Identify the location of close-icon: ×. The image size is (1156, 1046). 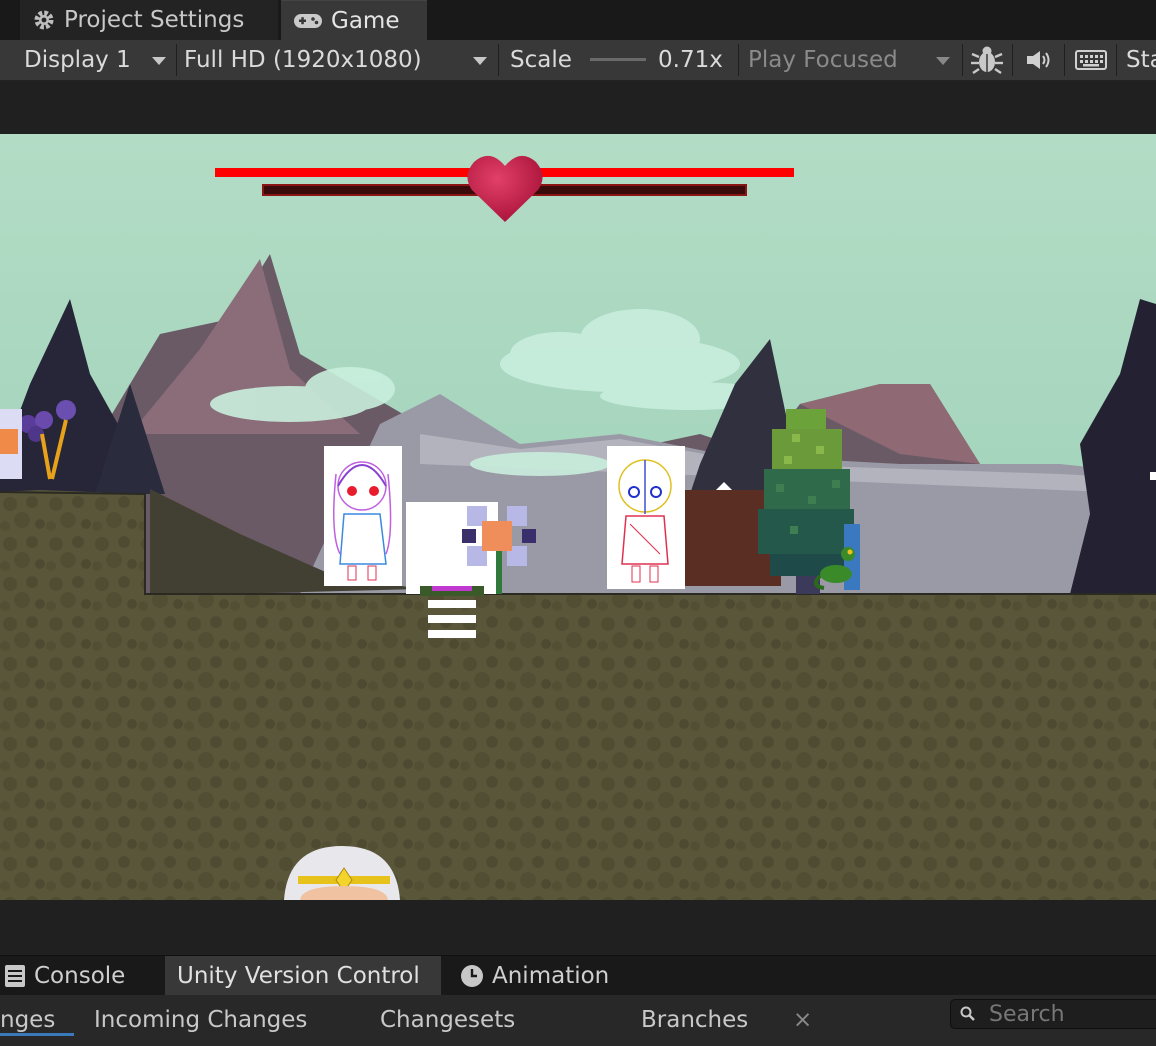
(803, 1020).